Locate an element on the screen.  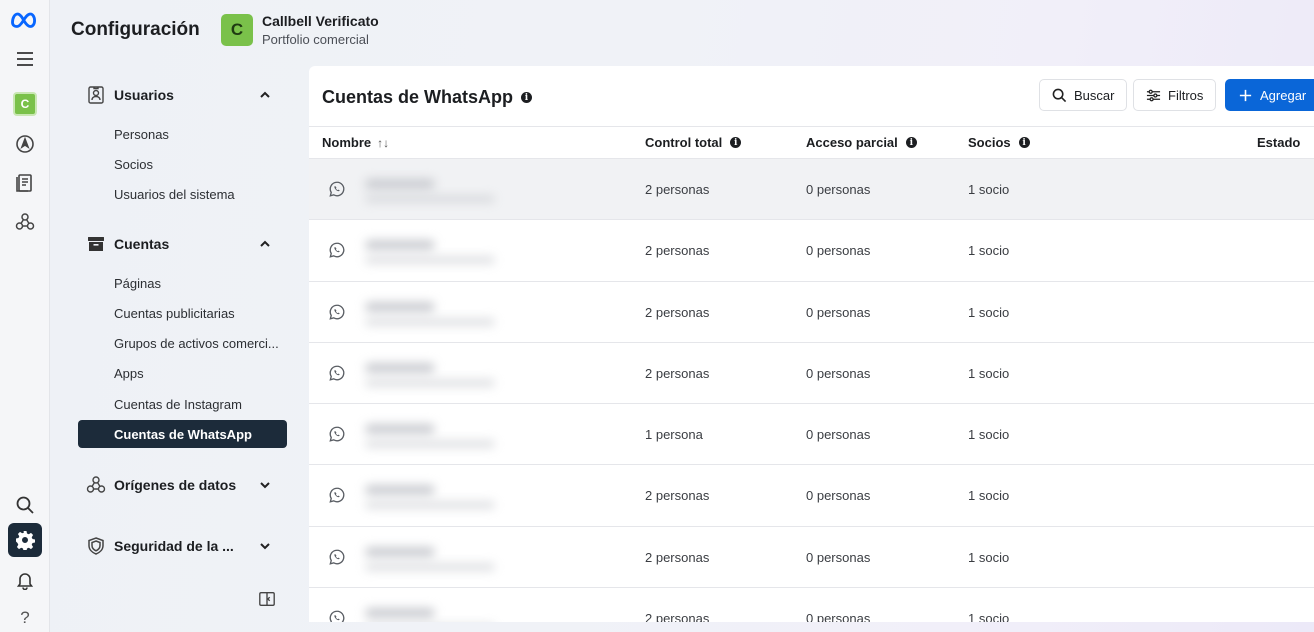
nav-item-socios: Socios is located at coordinates (182, 164).